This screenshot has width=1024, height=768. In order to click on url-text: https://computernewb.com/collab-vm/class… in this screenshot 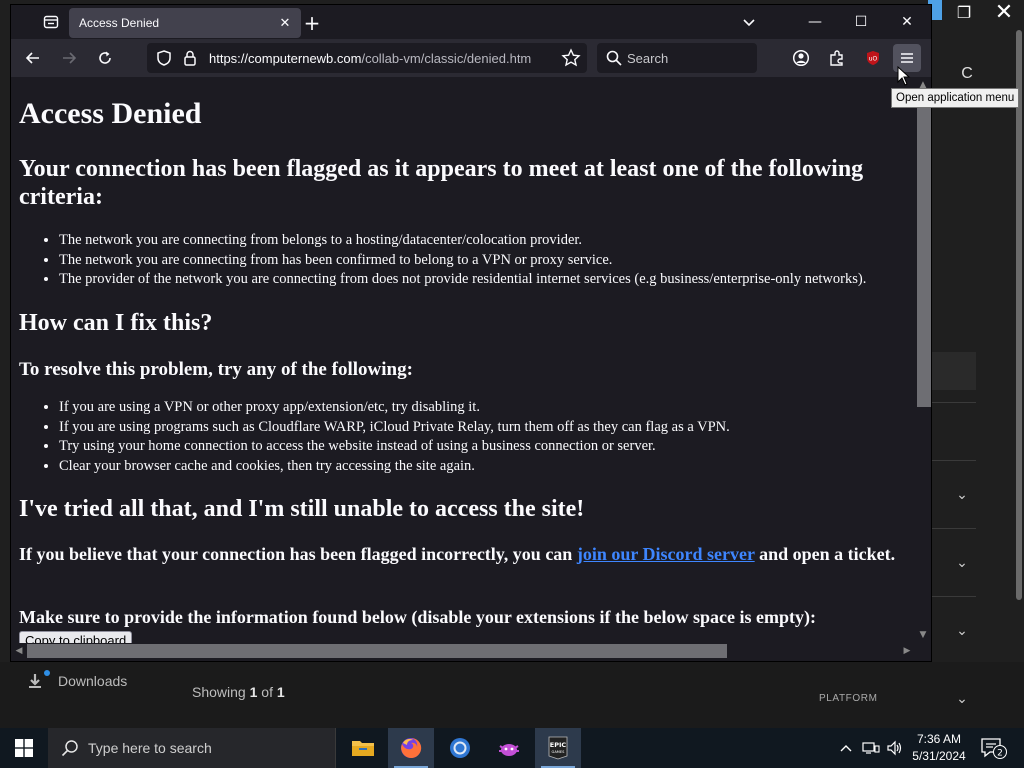, I will do `click(381, 58)`.